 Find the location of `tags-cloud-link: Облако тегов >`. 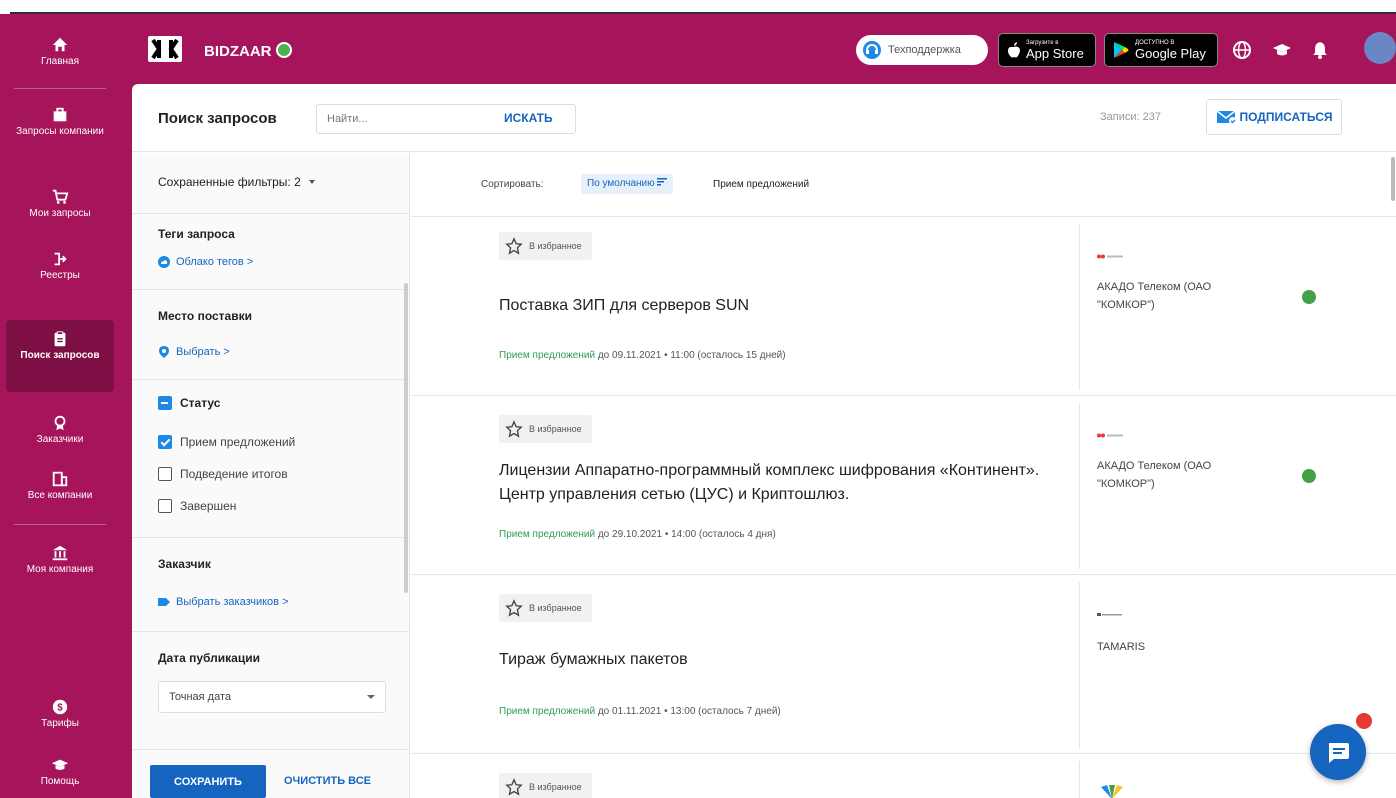

tags-cloud-link: Облако тегов > is located at coordinates (205, 262).